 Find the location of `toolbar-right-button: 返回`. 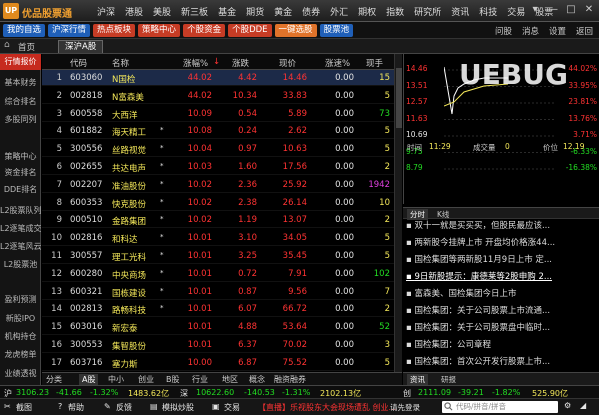

toolbar-right-button: 返回 is located at coordinates (584, 31).